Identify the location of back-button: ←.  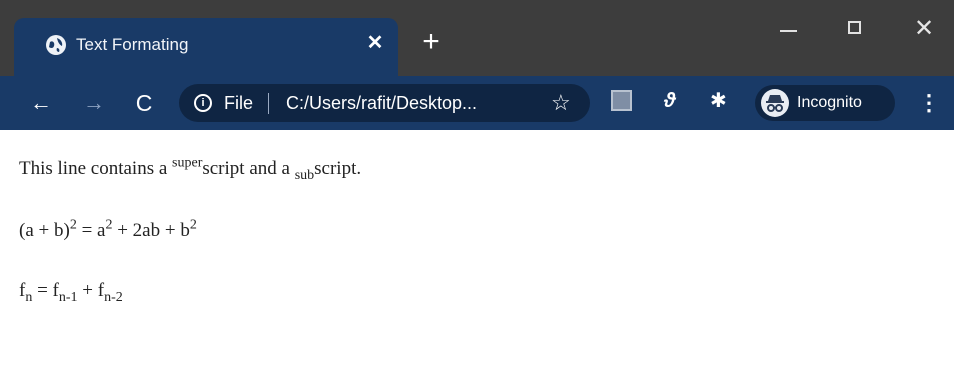
(41, 103).